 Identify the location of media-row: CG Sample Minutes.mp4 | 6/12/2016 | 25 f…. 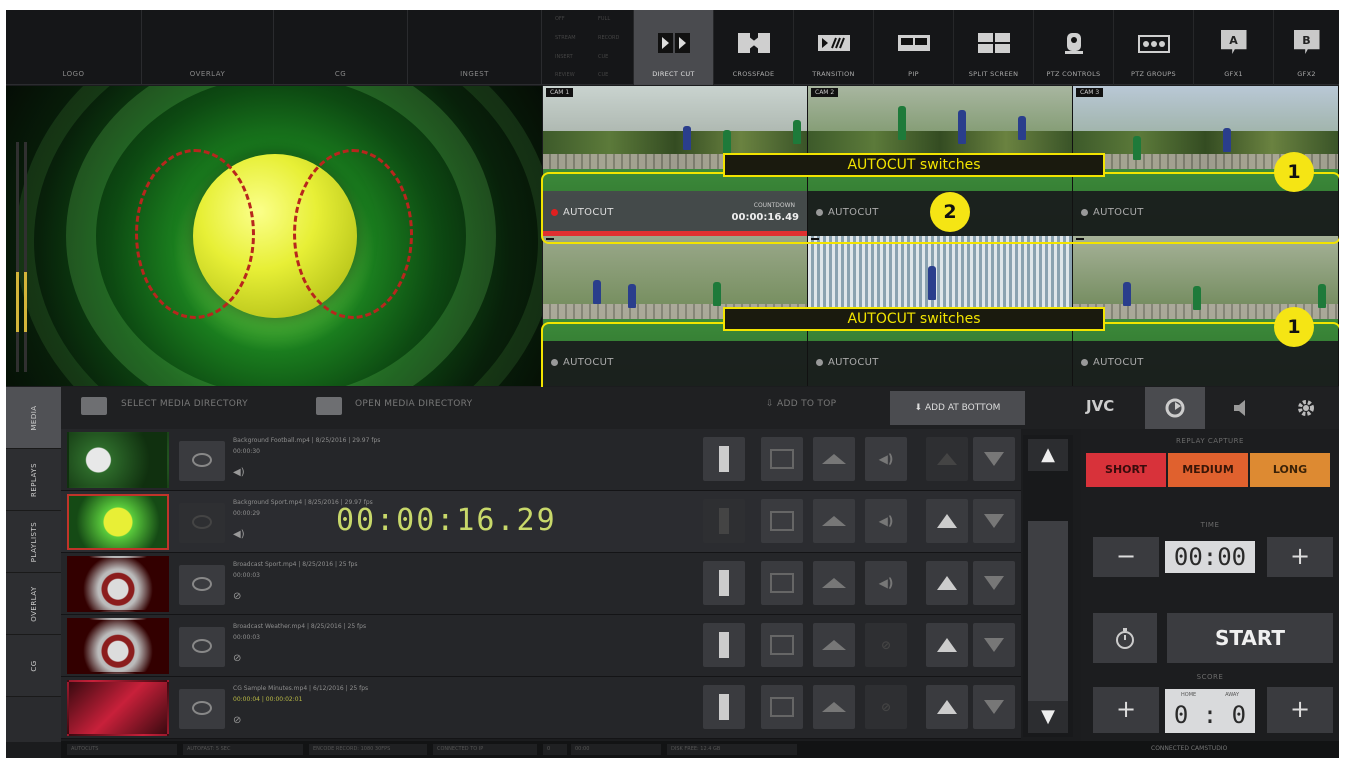
(541, 708).